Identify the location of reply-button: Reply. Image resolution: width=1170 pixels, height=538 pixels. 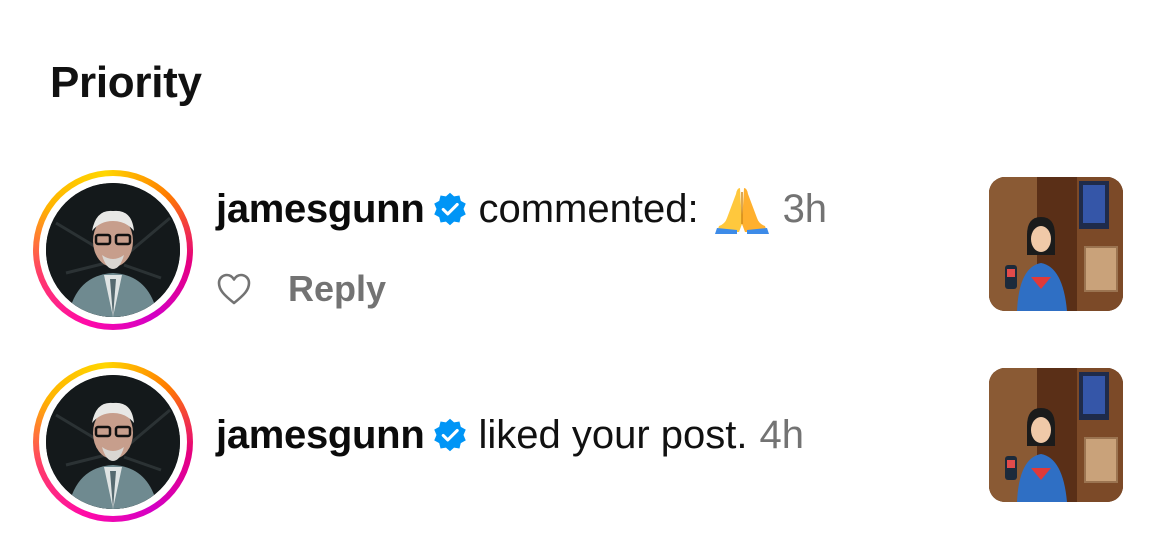
(337, 289).